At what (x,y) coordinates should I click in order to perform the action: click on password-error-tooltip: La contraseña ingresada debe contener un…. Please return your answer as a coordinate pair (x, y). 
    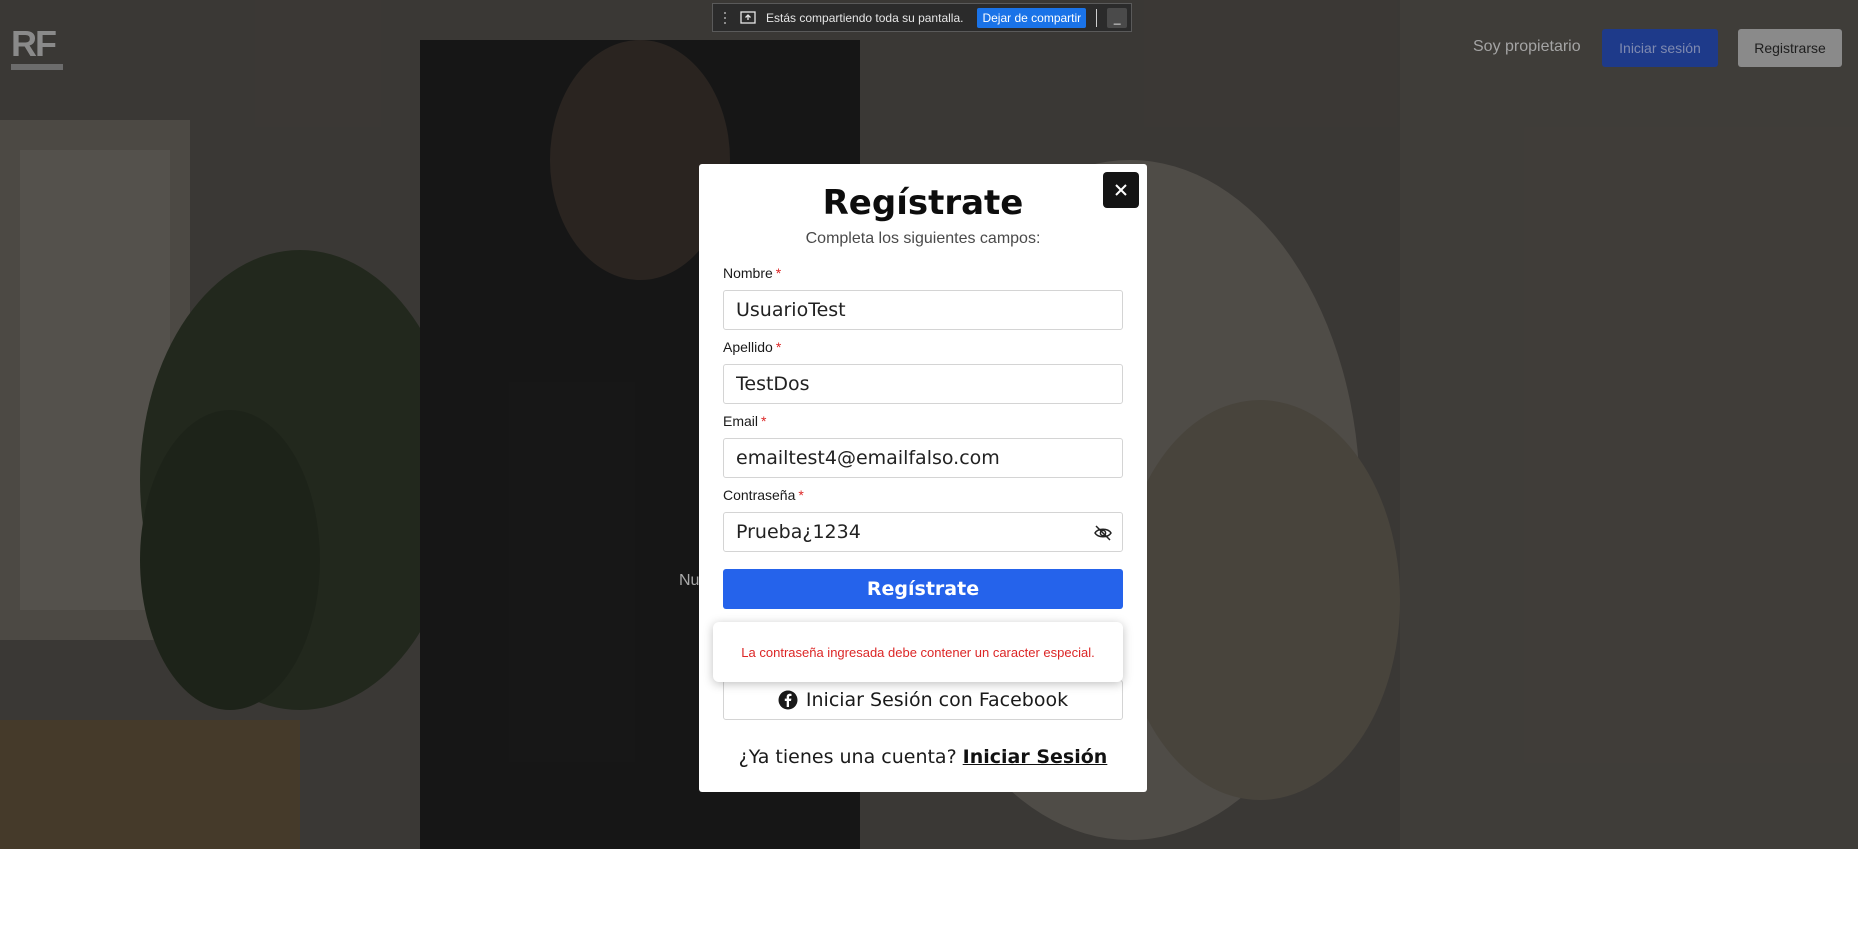
    Looking at the image, I should click on (918, 652).